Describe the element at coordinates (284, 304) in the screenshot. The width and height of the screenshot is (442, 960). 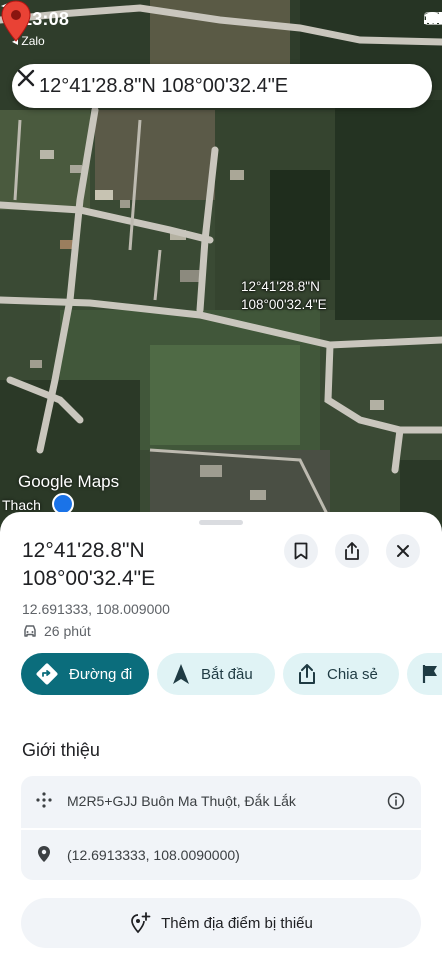
I see `pin-label-lng: 108°00'32.4"E` at that location.